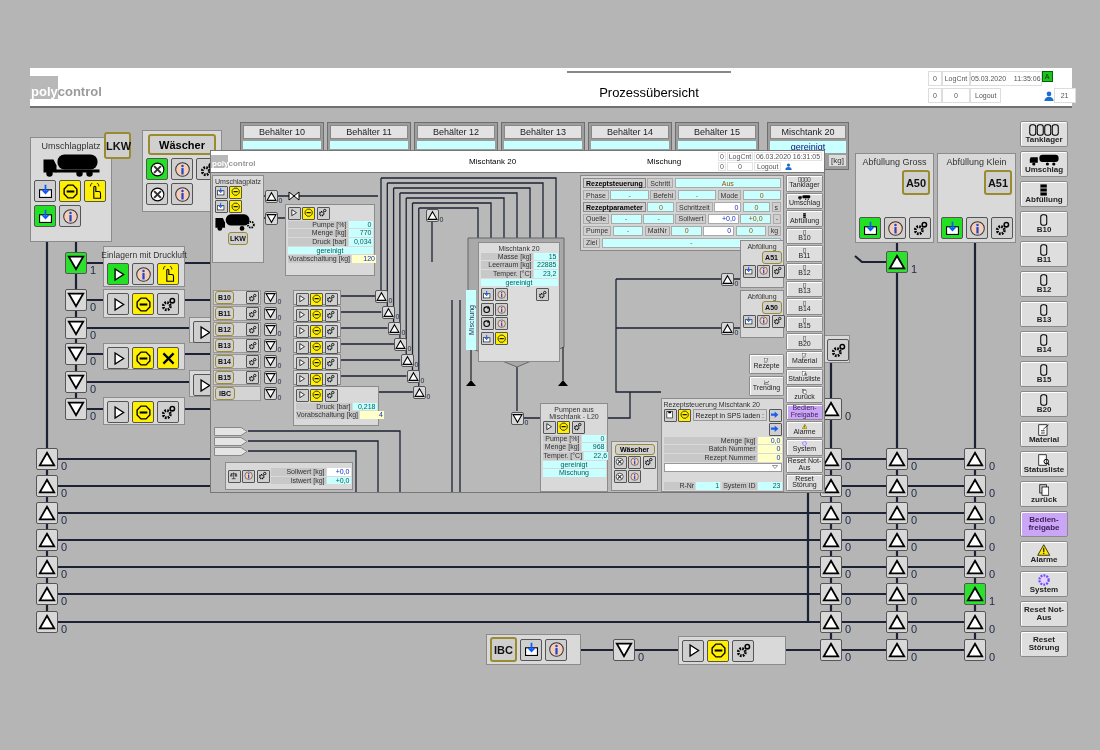  What do you see at coordinates (1044, 254) in the screenshot?
I see `nav-button: B11` at bounding box center [1044, 254].